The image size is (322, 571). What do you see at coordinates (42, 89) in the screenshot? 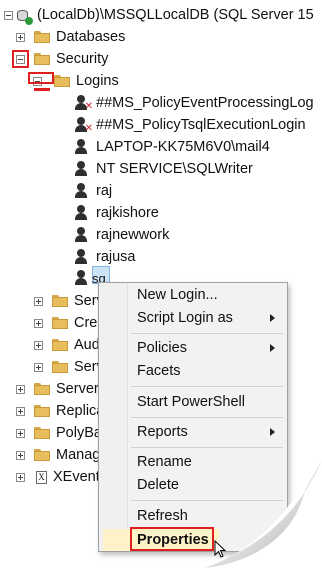
I see `highlight-underline` at bounding box center [42, 89].